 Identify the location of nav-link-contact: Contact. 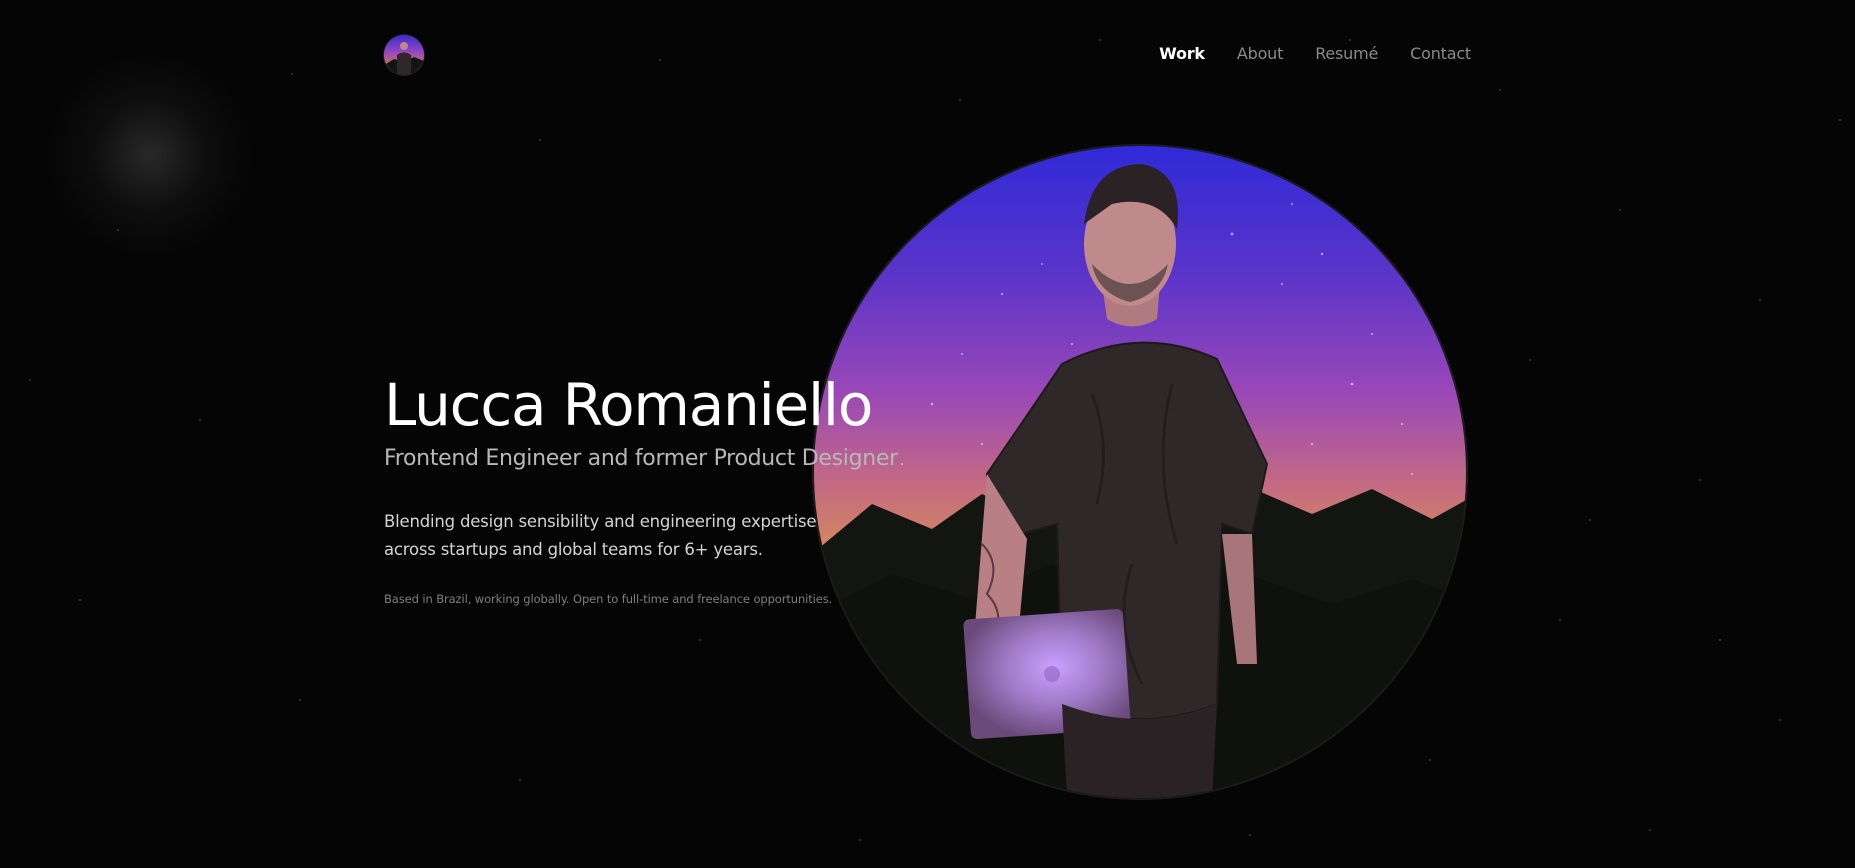
(1440, 53).